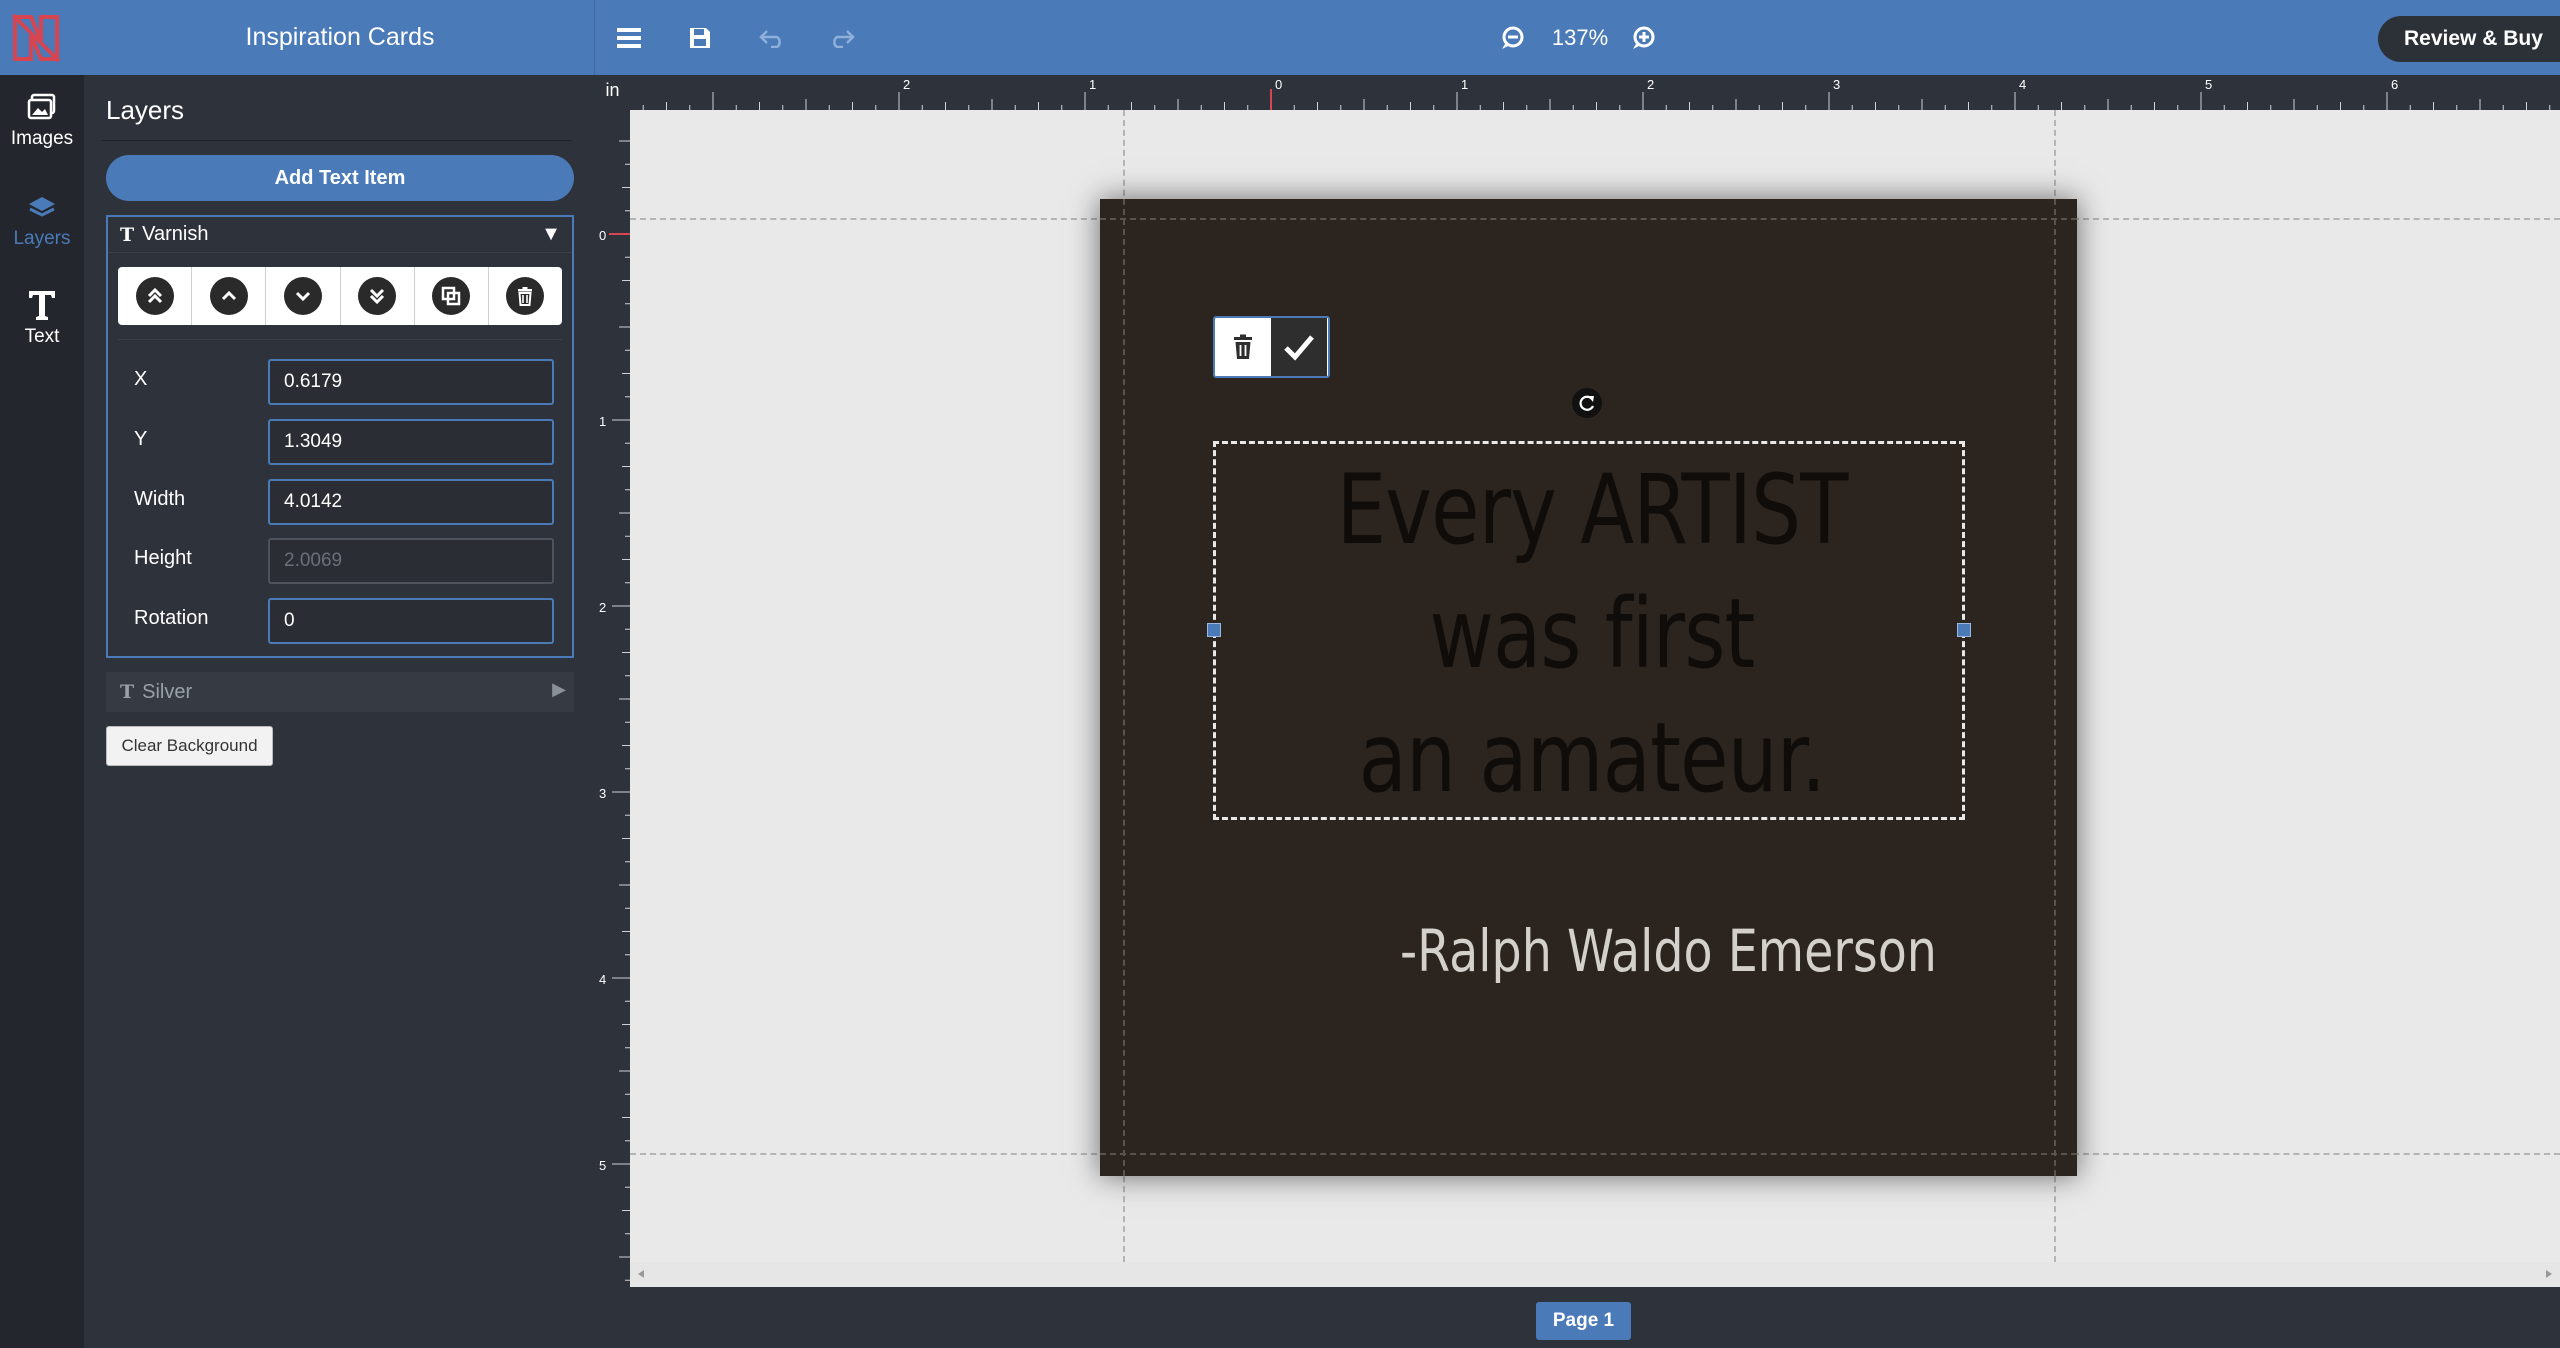  Describe the element at coordinates (411, 502) in the screenshot. I see `width-input` at that location.